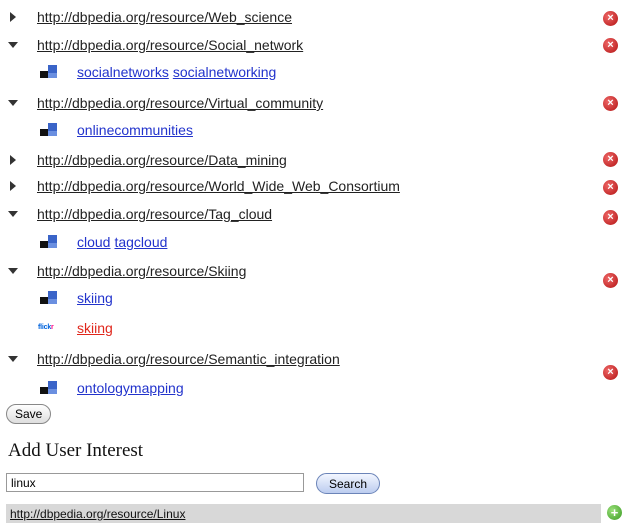 The height and width of the screenshot is (526, 626). Describe the element at coordinates (300, 130) in the screenshot. I see `tag-row: onlinecommunities` at that location.